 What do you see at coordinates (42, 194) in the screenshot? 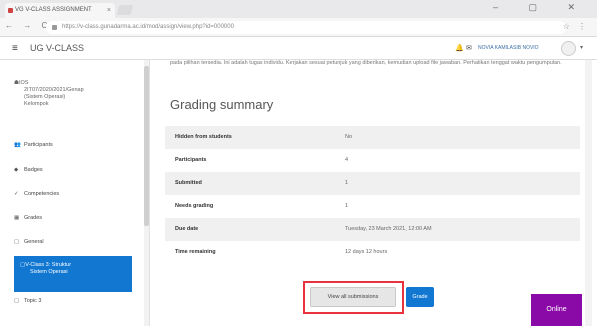
I see `sidebar-item-label: Competencies` at bounding box center [42, 194].